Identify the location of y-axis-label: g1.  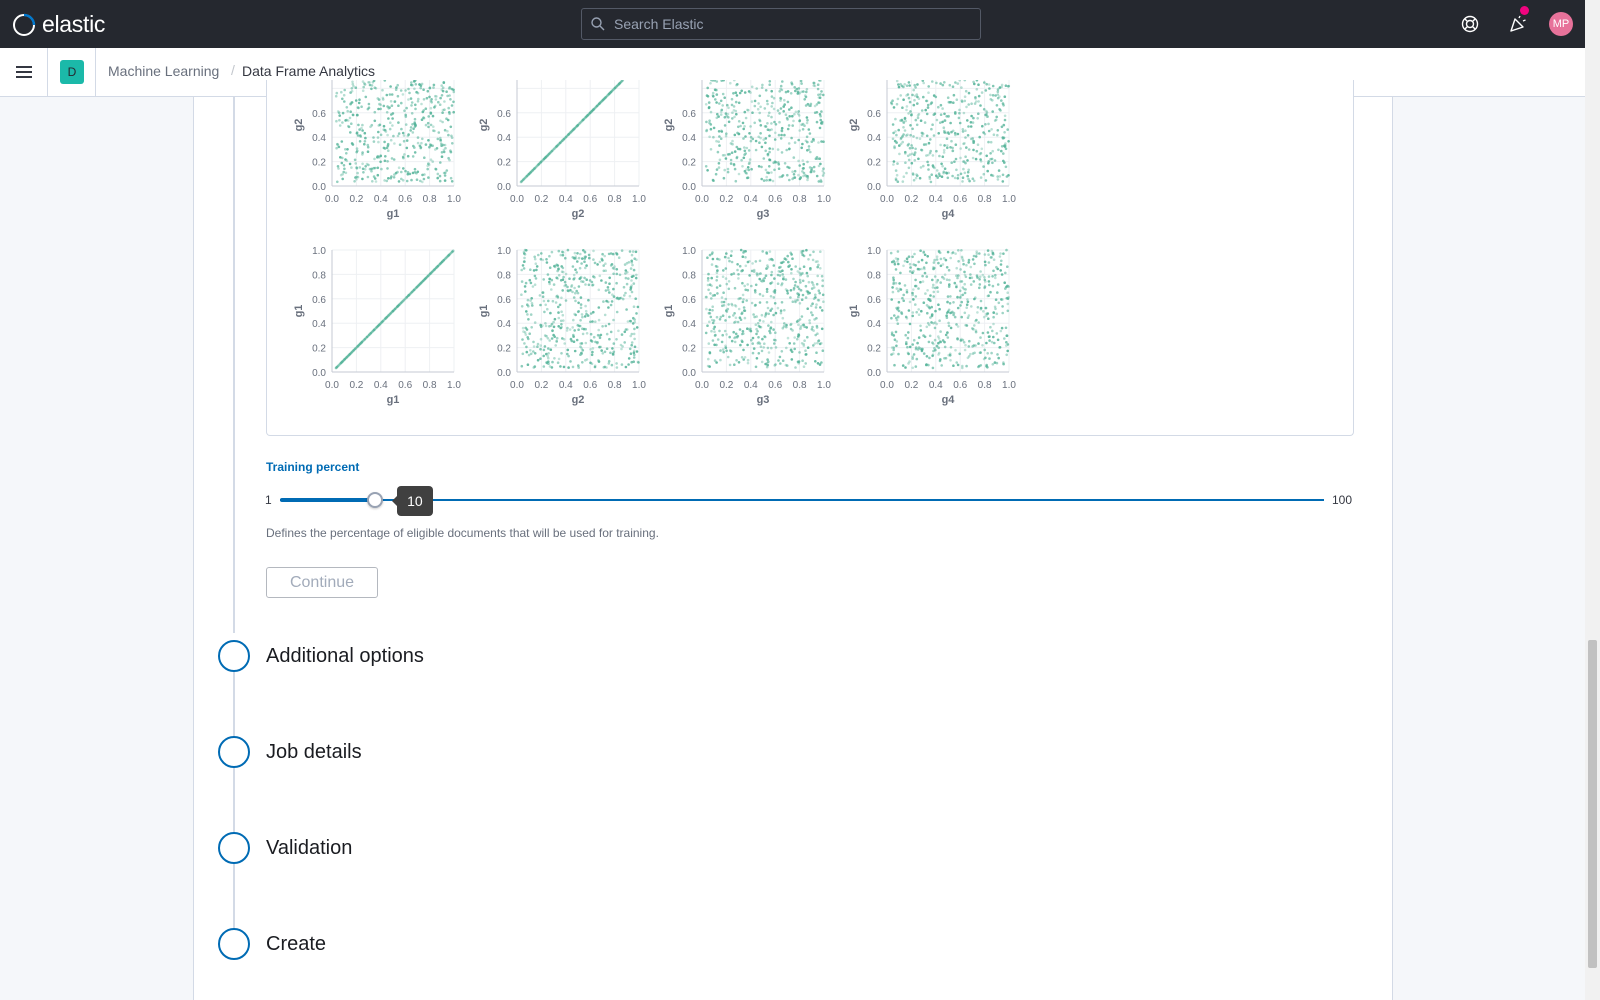
(854, 311).